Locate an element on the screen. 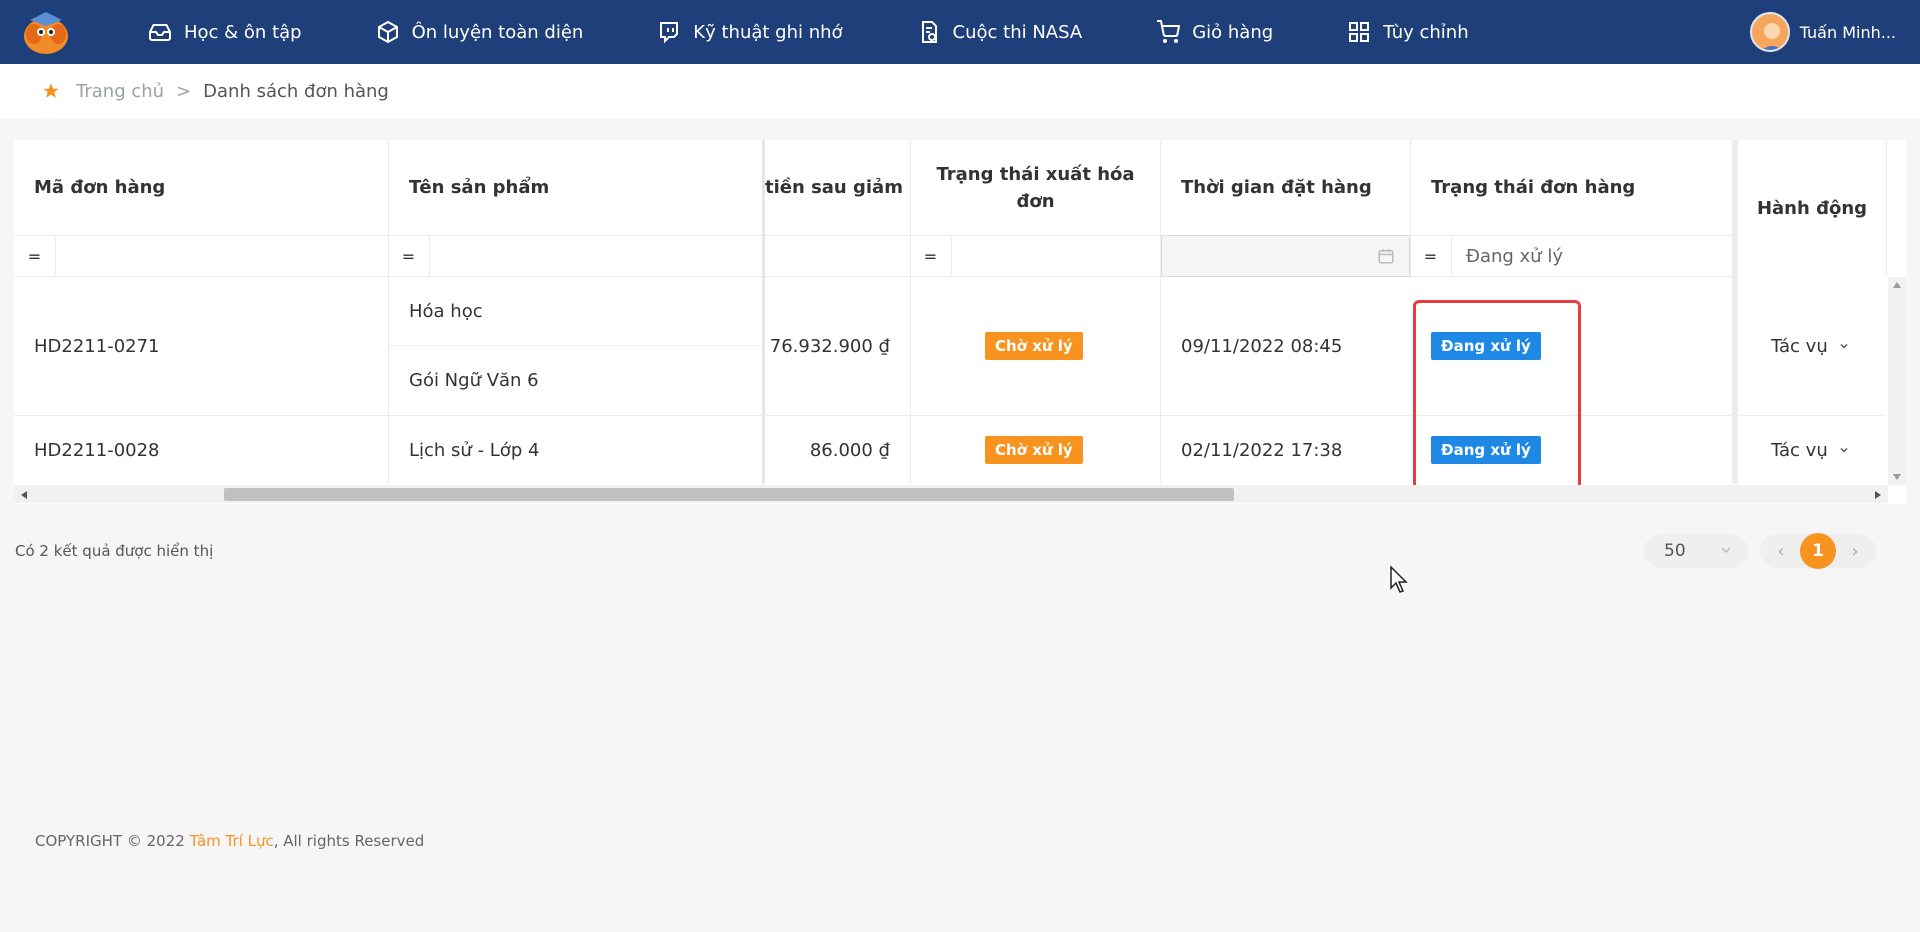  nav-item-gio-hang: Giỏ hàng is located at coordinates (1214, 32).